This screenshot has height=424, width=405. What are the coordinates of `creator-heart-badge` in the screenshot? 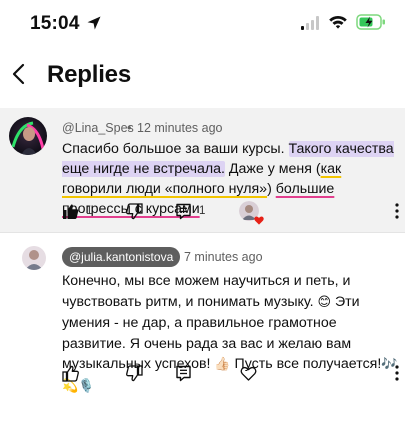 It's located at (251, 213).